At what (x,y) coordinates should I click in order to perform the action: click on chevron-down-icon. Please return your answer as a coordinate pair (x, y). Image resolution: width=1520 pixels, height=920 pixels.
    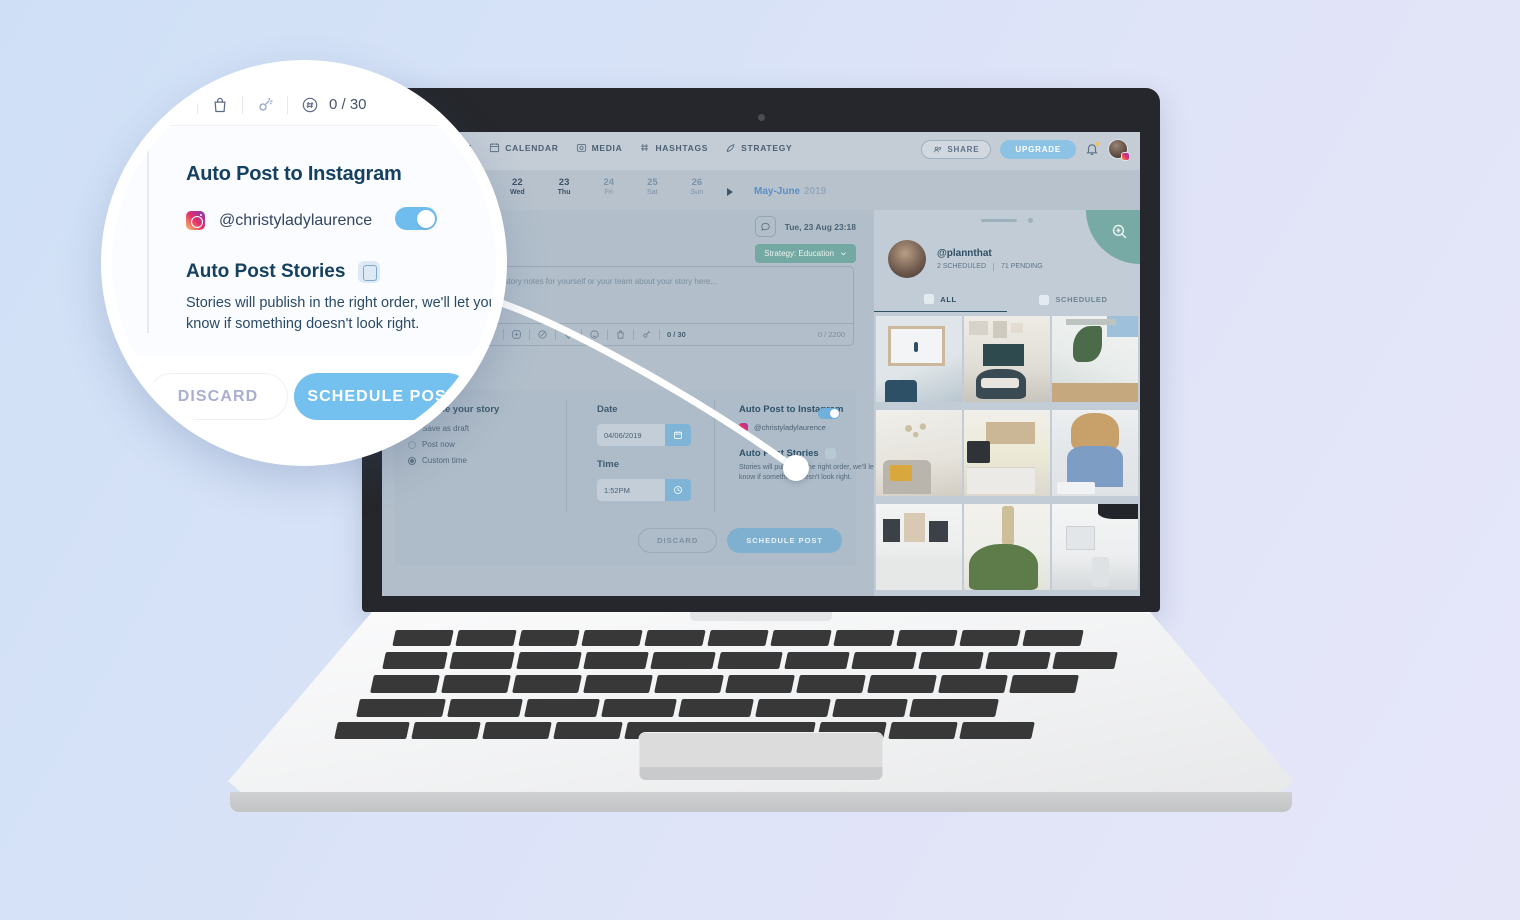
    Looking at the image, I should click on (843, 254).